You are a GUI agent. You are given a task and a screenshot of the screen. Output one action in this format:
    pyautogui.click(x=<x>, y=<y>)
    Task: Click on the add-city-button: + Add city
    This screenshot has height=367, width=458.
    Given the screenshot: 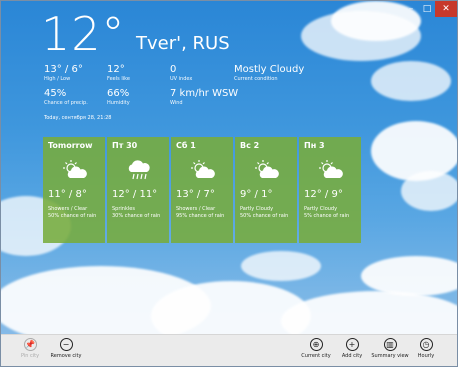 What is the action you would take?
    pyautogui.click(x=352, y=348)
    